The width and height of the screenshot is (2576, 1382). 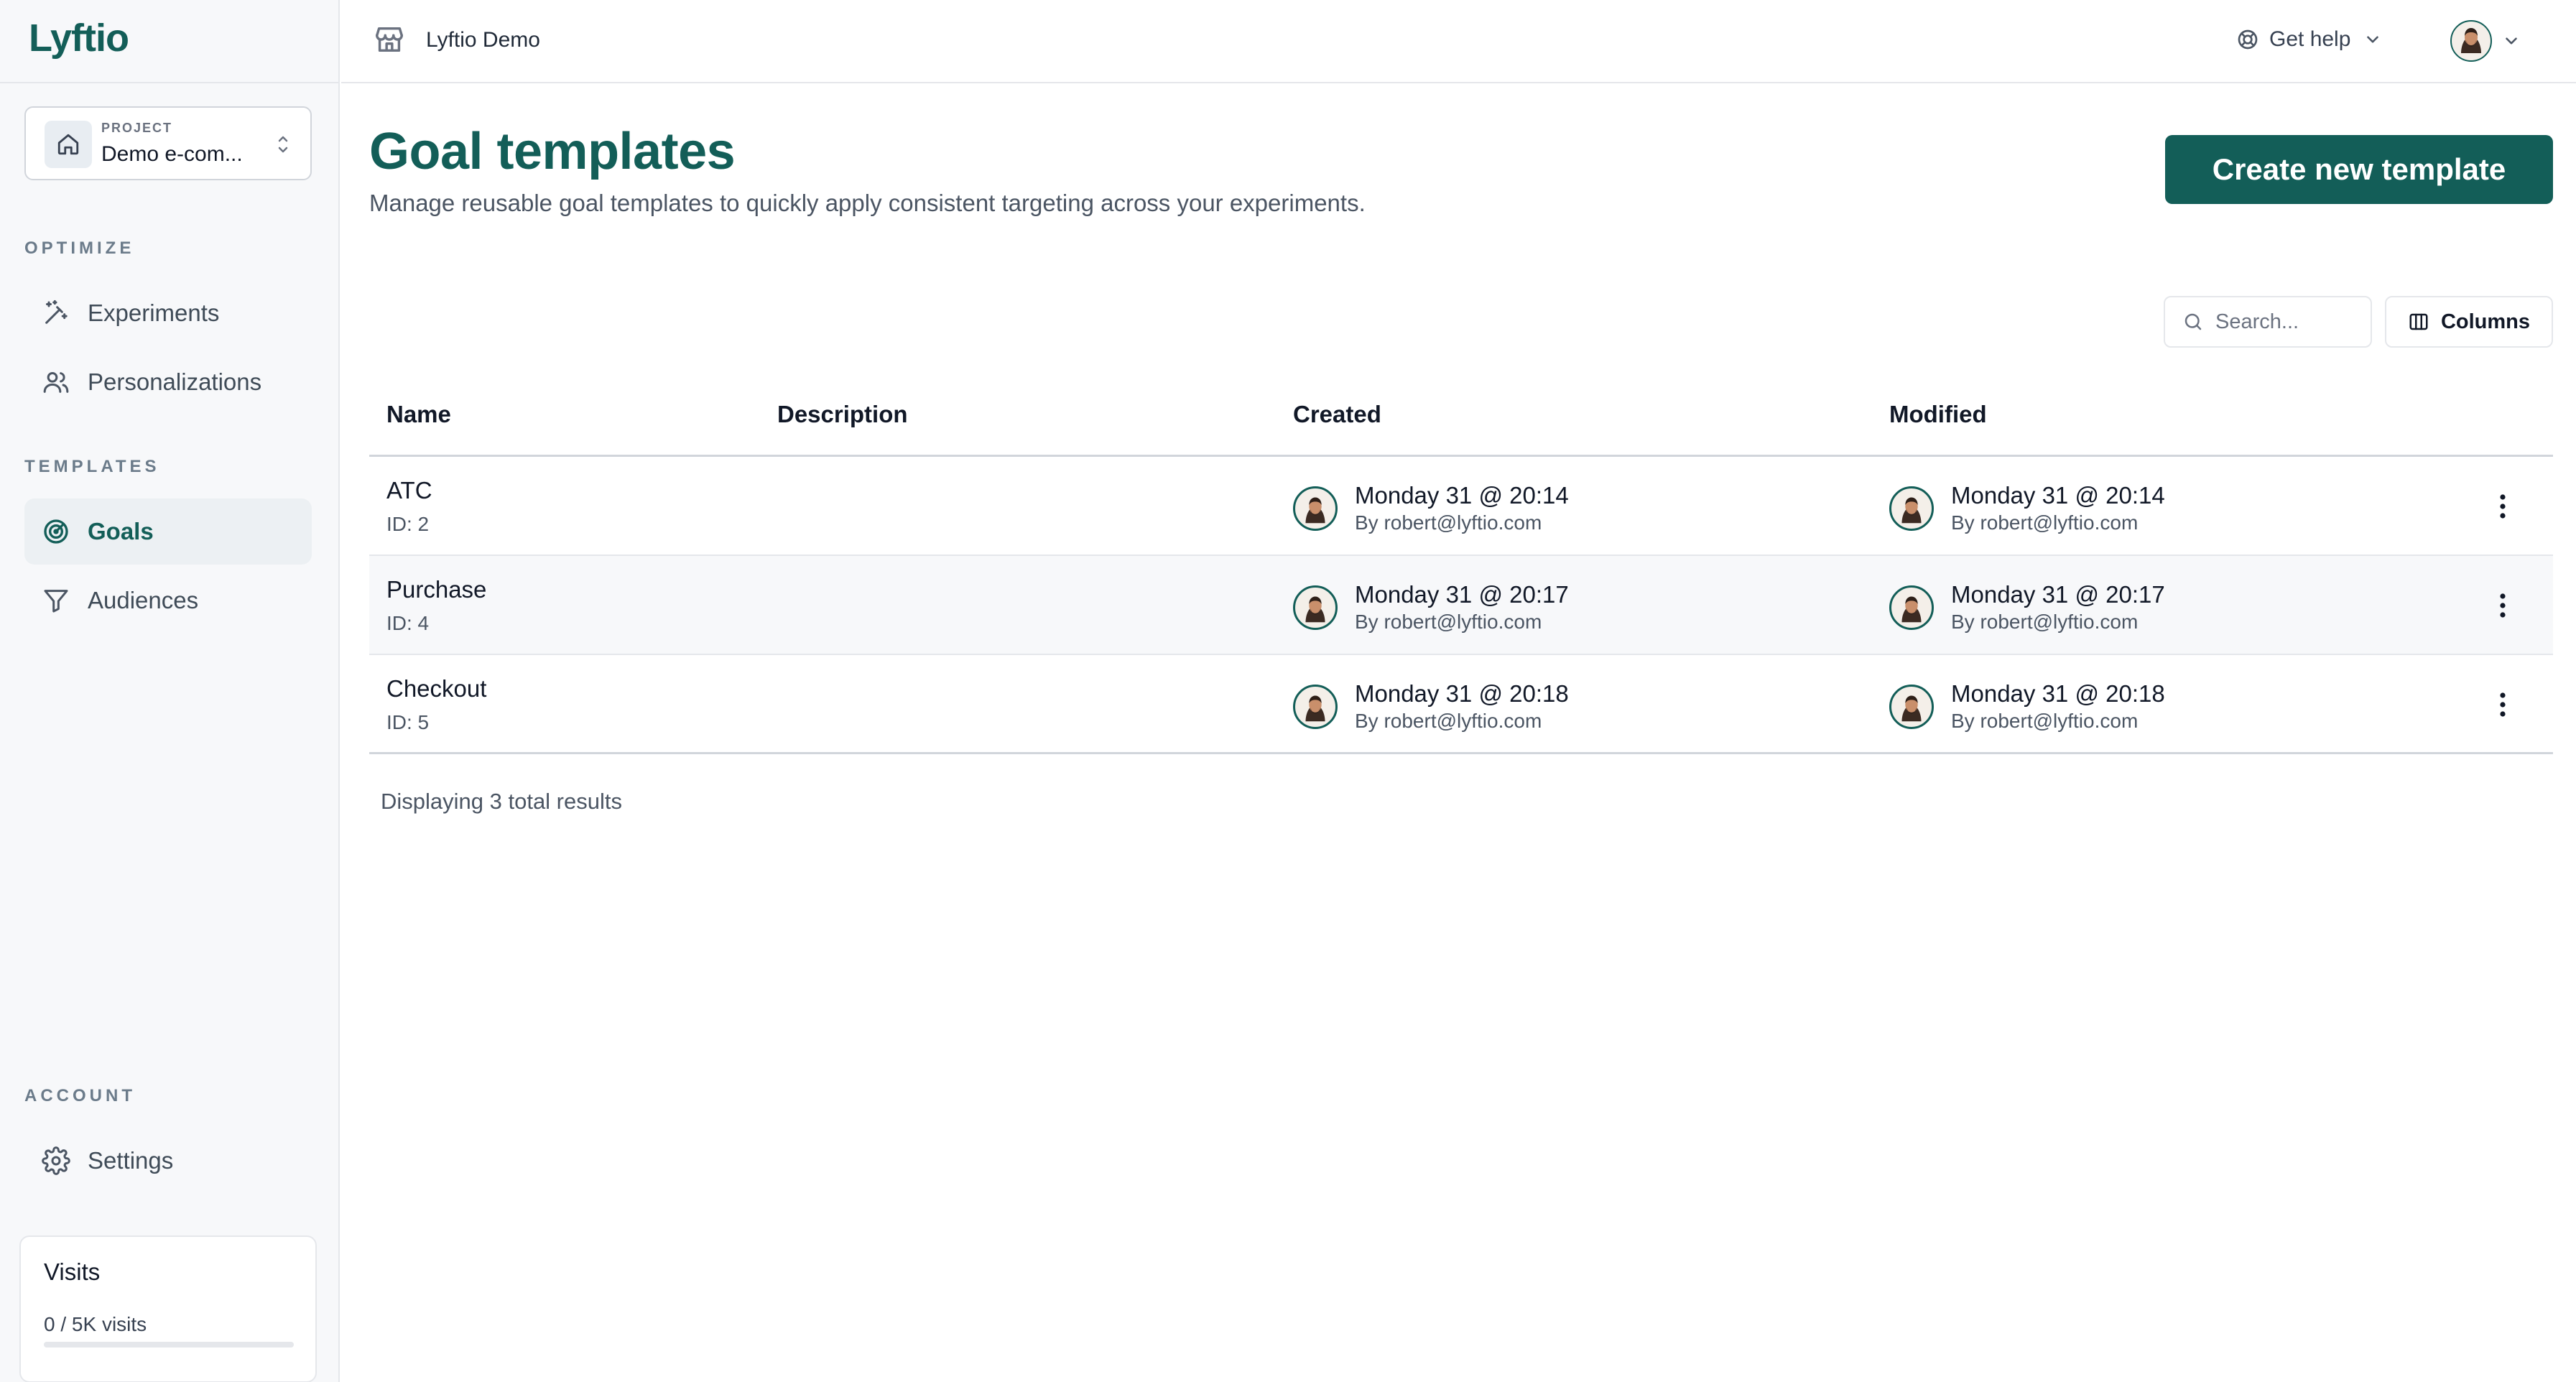 I want to click on results-count: Displaying 3 total results, so click(x=501, y=801).